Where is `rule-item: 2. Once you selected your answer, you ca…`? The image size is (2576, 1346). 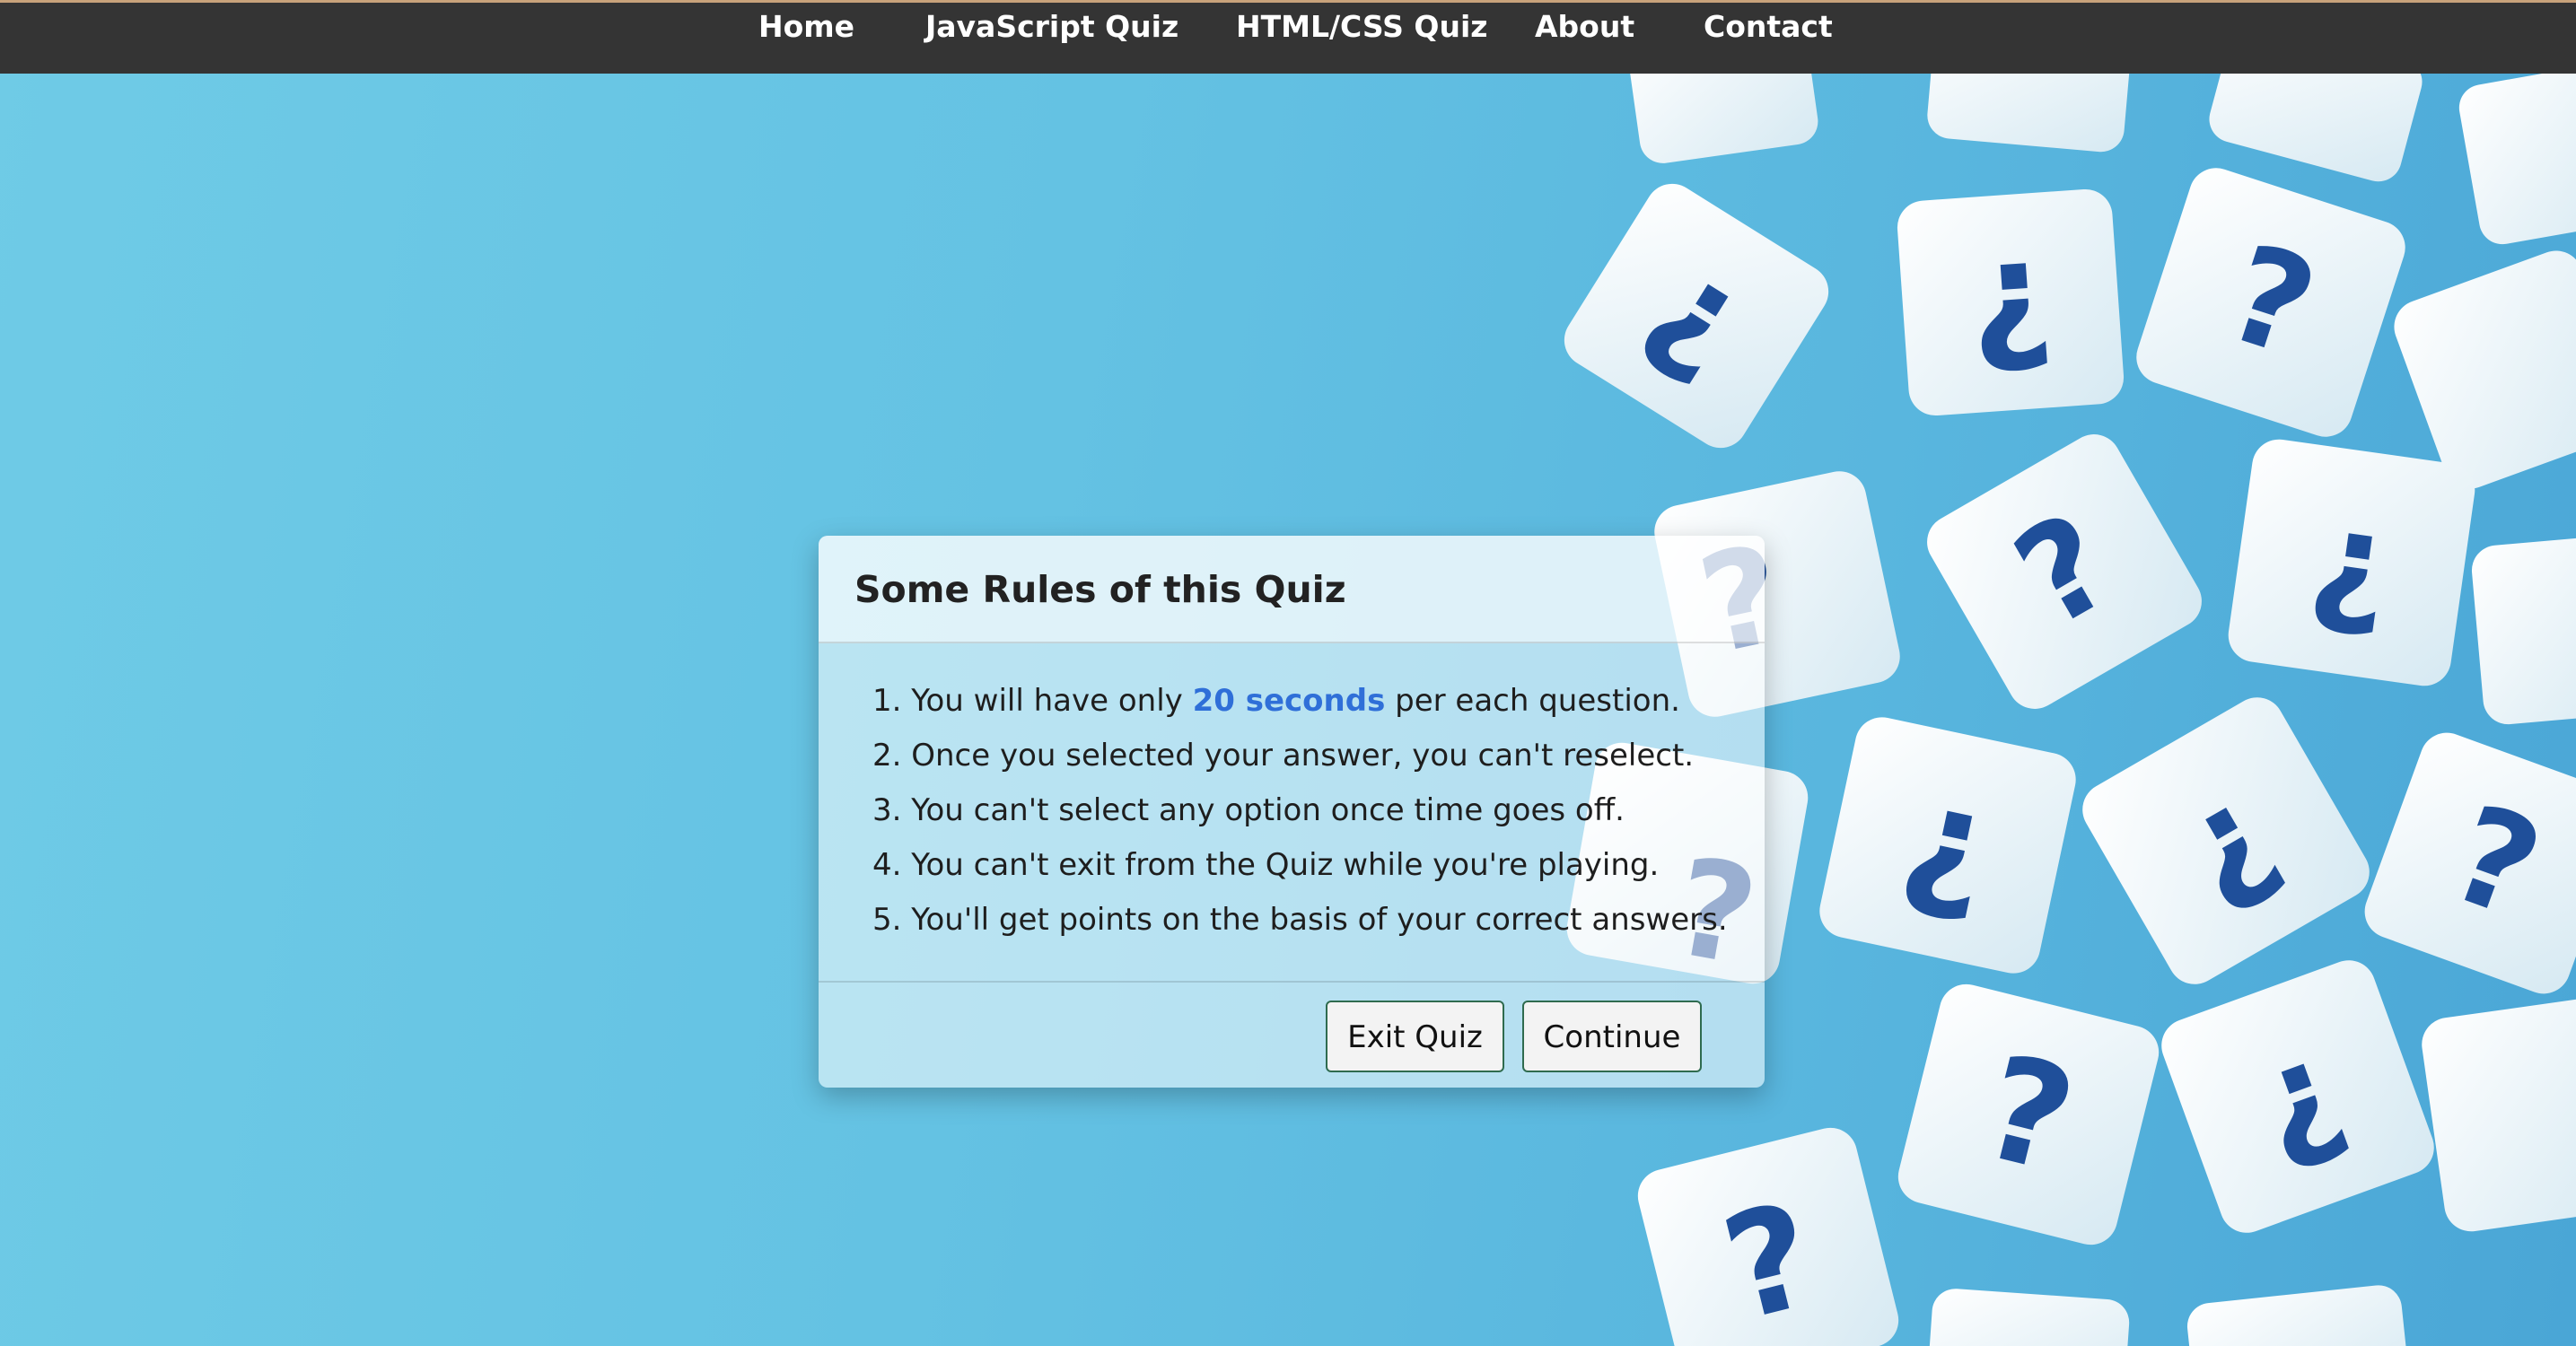
rule-item: 2. Once you selected your answer, you ca… is located at coordinates (1283, 756).